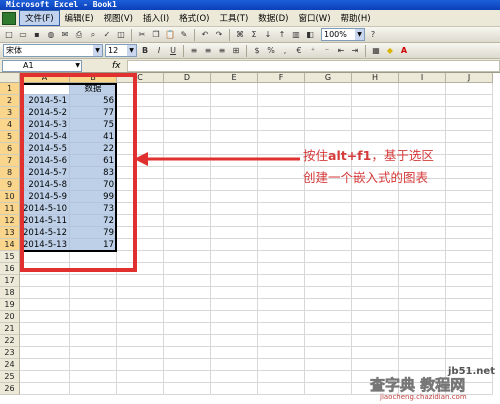 Image resolution: width=500 pixels, height=404 pixels. I want to click on row-header: 11, so click(10, 209).